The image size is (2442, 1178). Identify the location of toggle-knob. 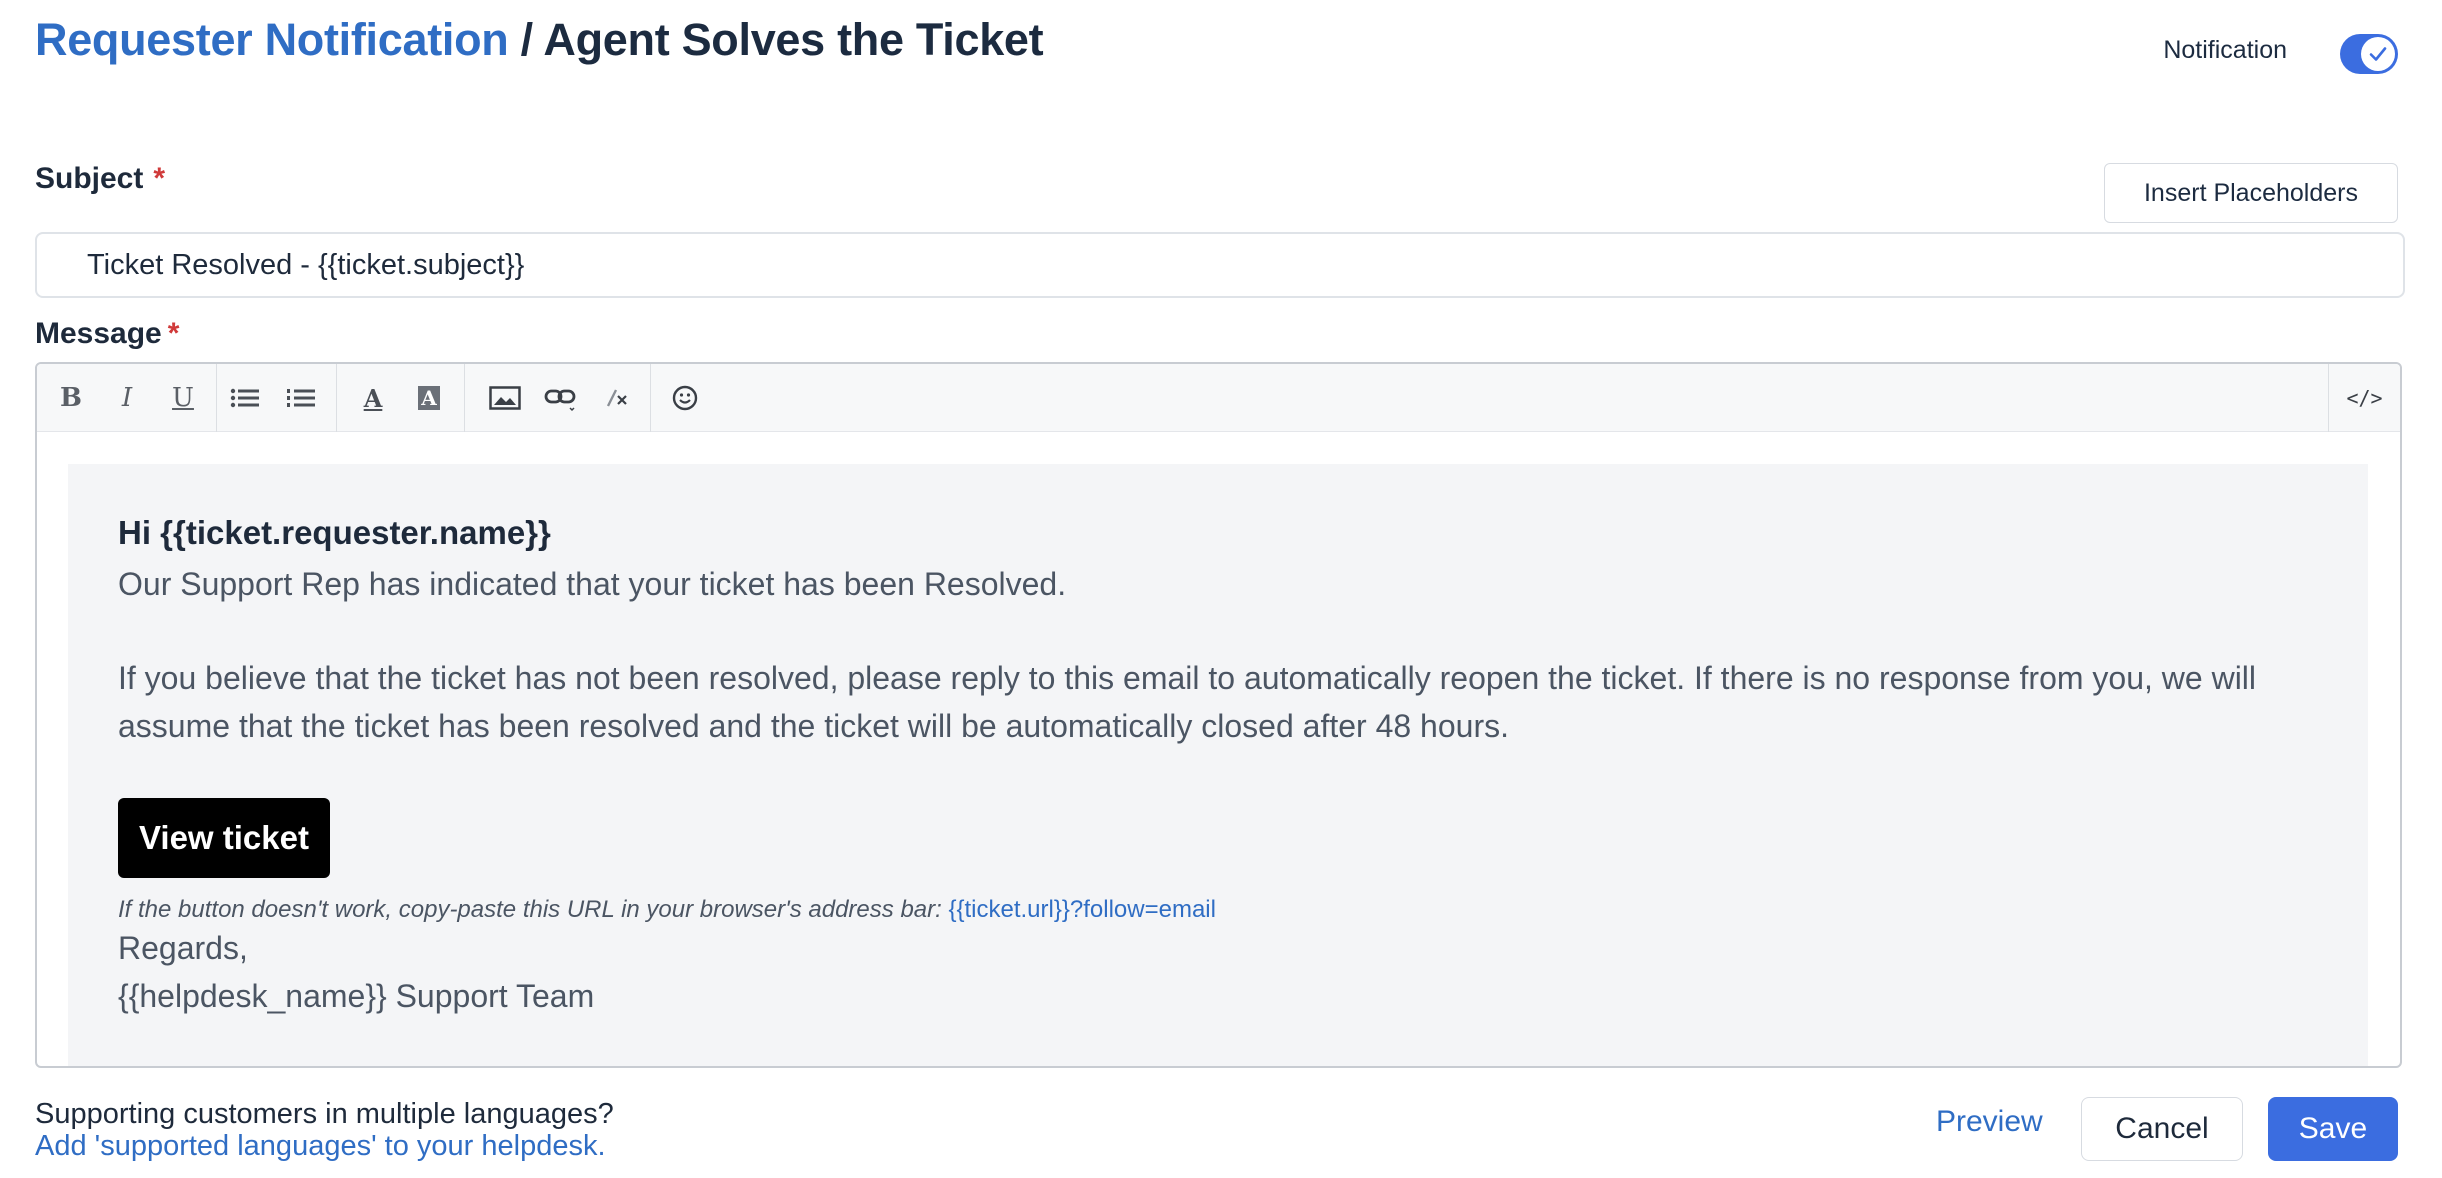
(2378, 54).